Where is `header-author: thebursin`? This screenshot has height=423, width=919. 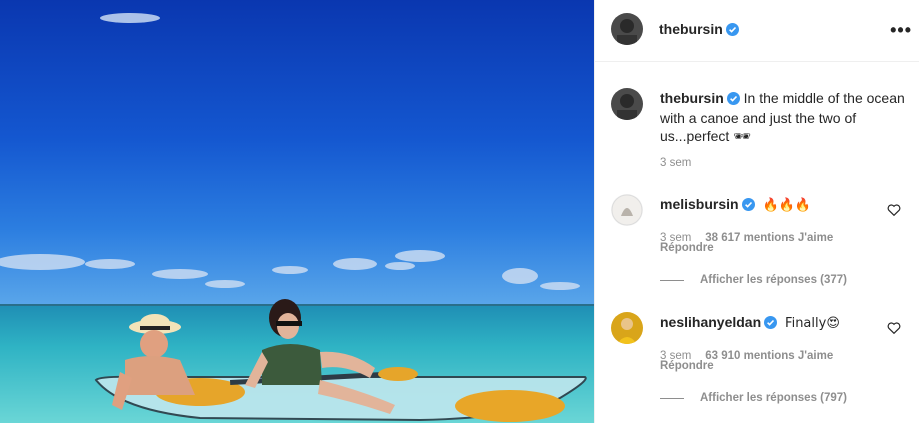
header-author: thebursin is located at coordinates (699, 30).